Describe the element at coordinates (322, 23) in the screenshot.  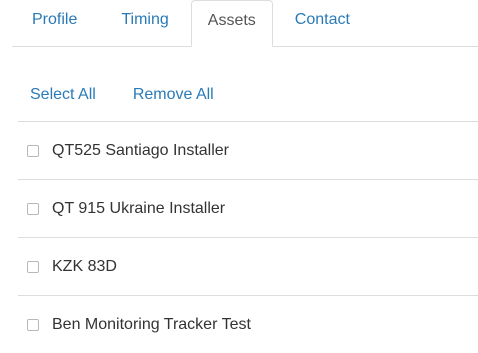
I see `tab-contact: Contact` at that location.